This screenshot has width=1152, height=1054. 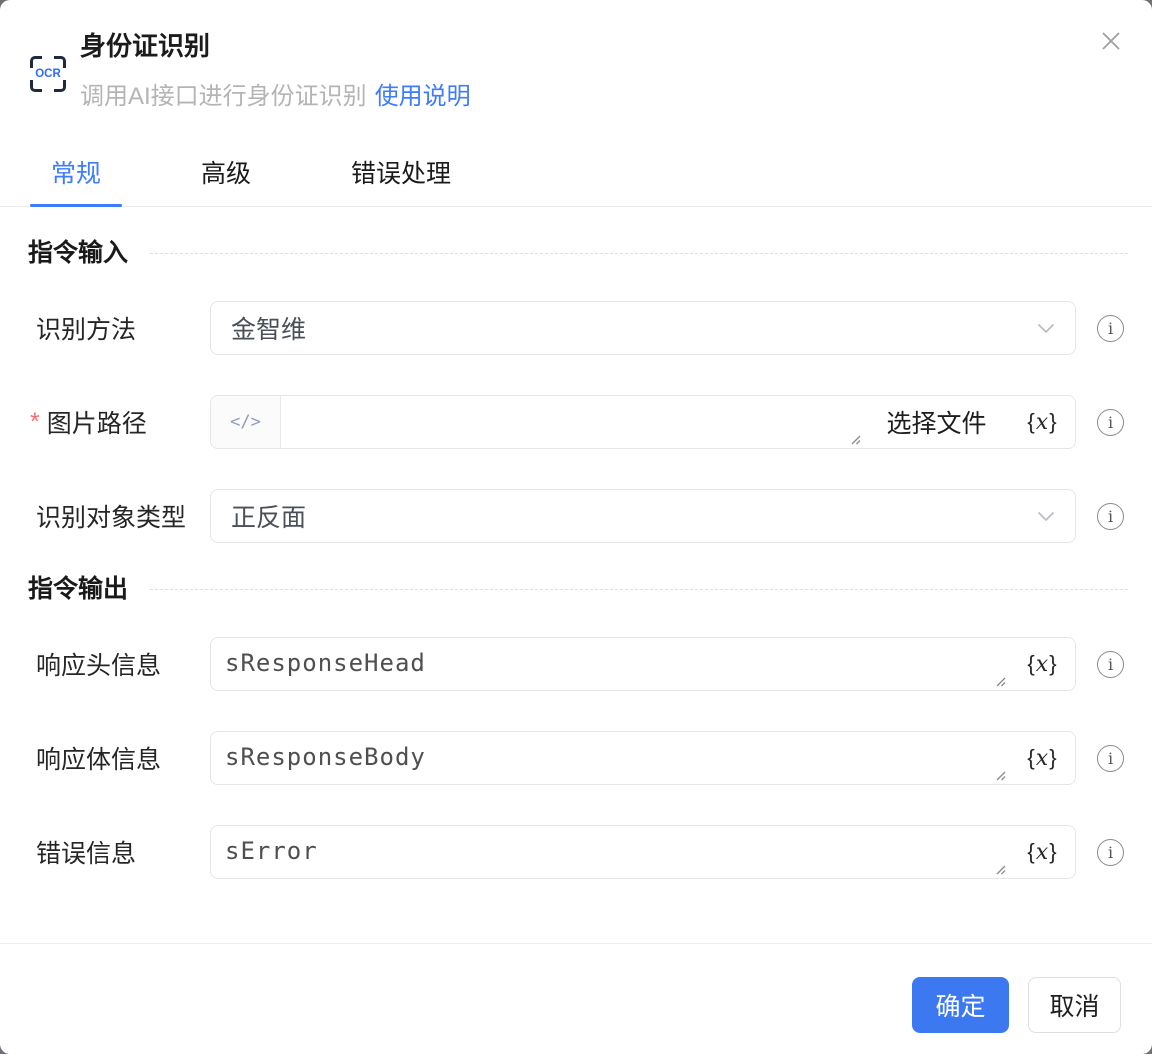 I want to click on field-row-response-body: 响应体信息 sResponseBody {x} i, so click(x=576, y=758).